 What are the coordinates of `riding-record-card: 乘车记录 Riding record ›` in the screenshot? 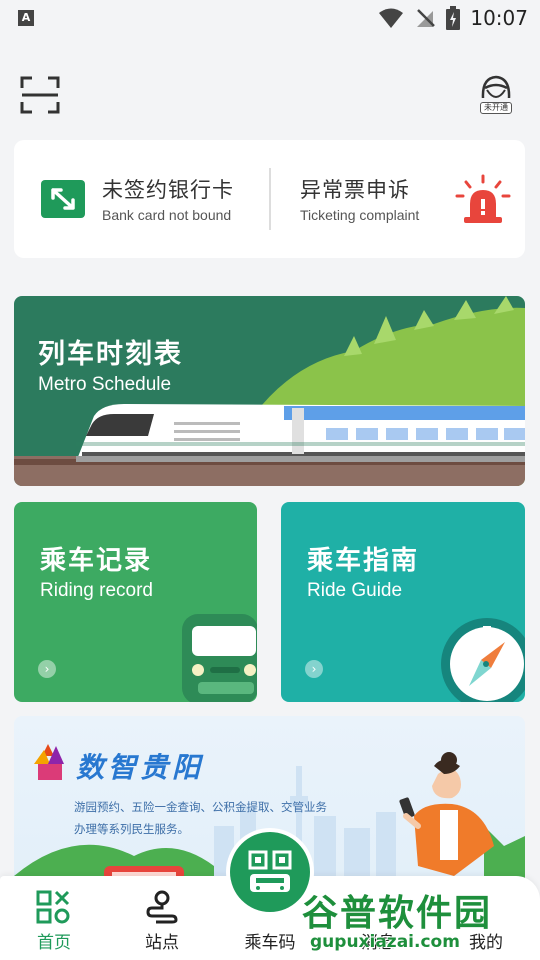 It's located at (135, 602).